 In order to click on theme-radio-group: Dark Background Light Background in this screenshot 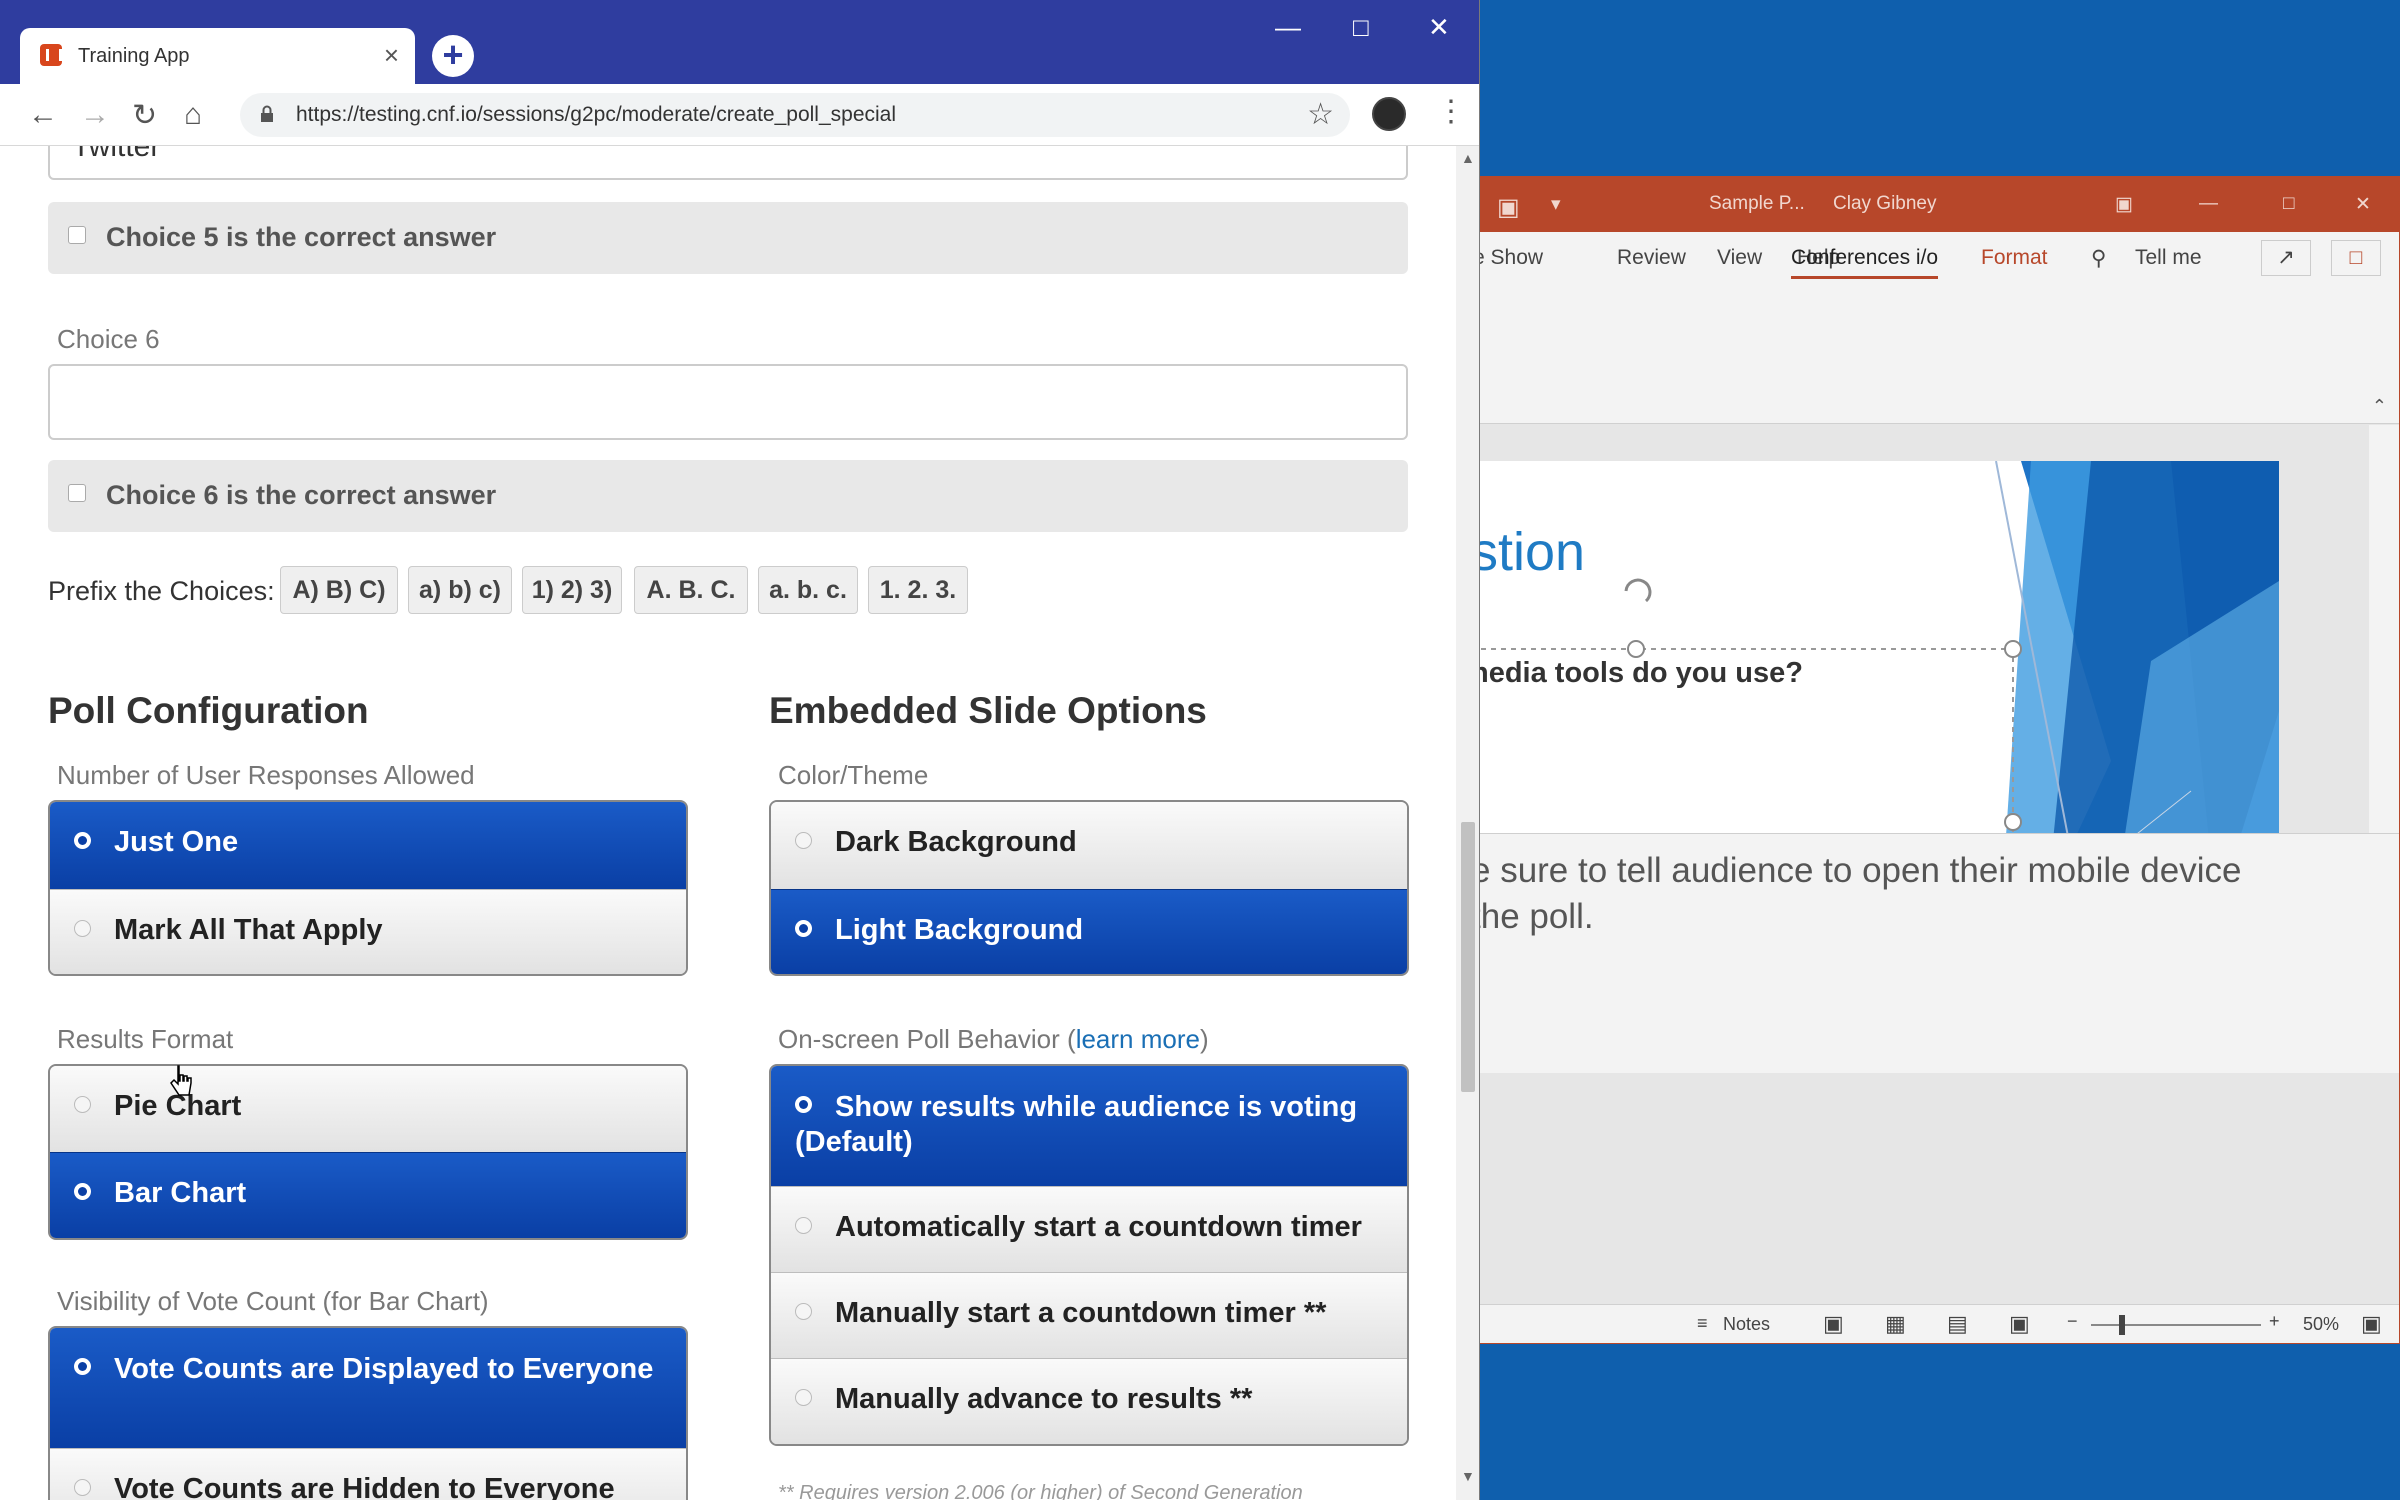, I will do `click(1089, 888)`.